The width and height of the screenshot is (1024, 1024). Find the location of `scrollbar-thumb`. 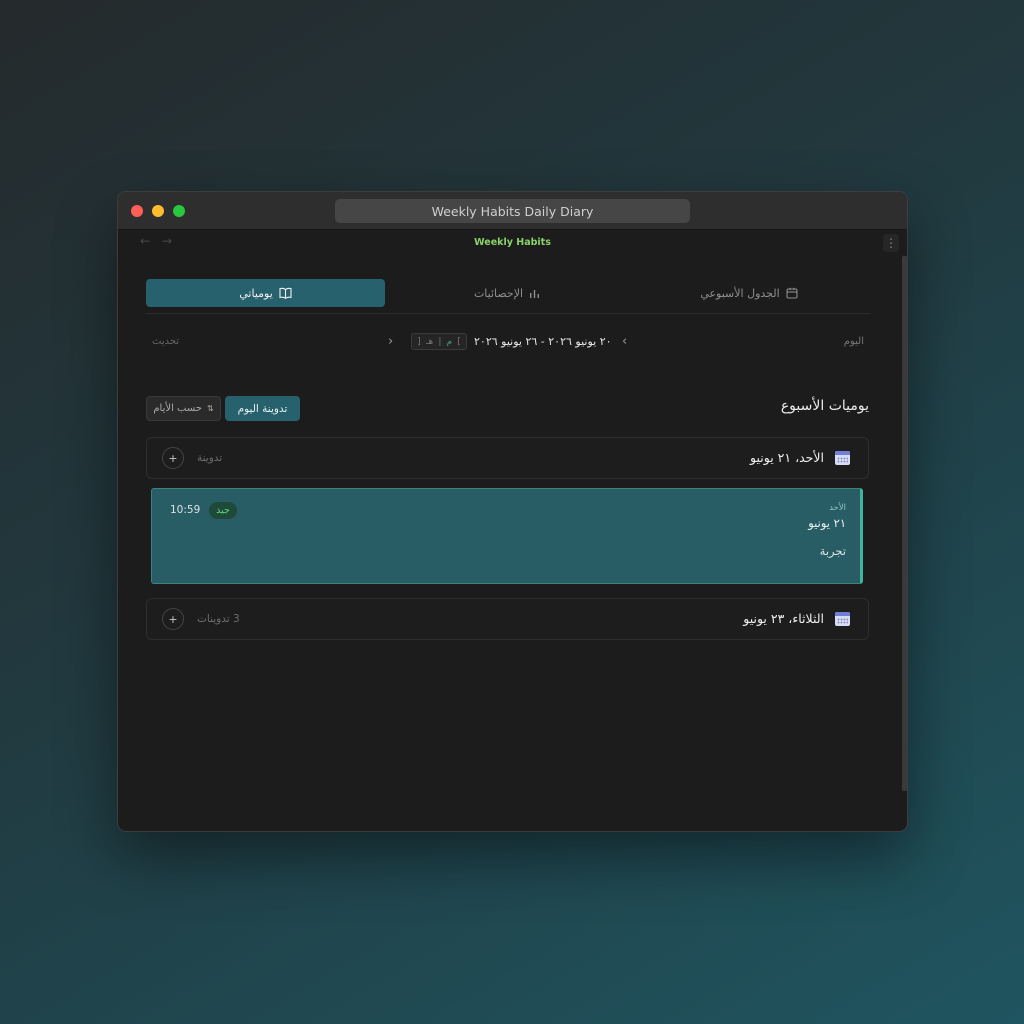

scrollbar-thumb is located at coordinates (904, 523).